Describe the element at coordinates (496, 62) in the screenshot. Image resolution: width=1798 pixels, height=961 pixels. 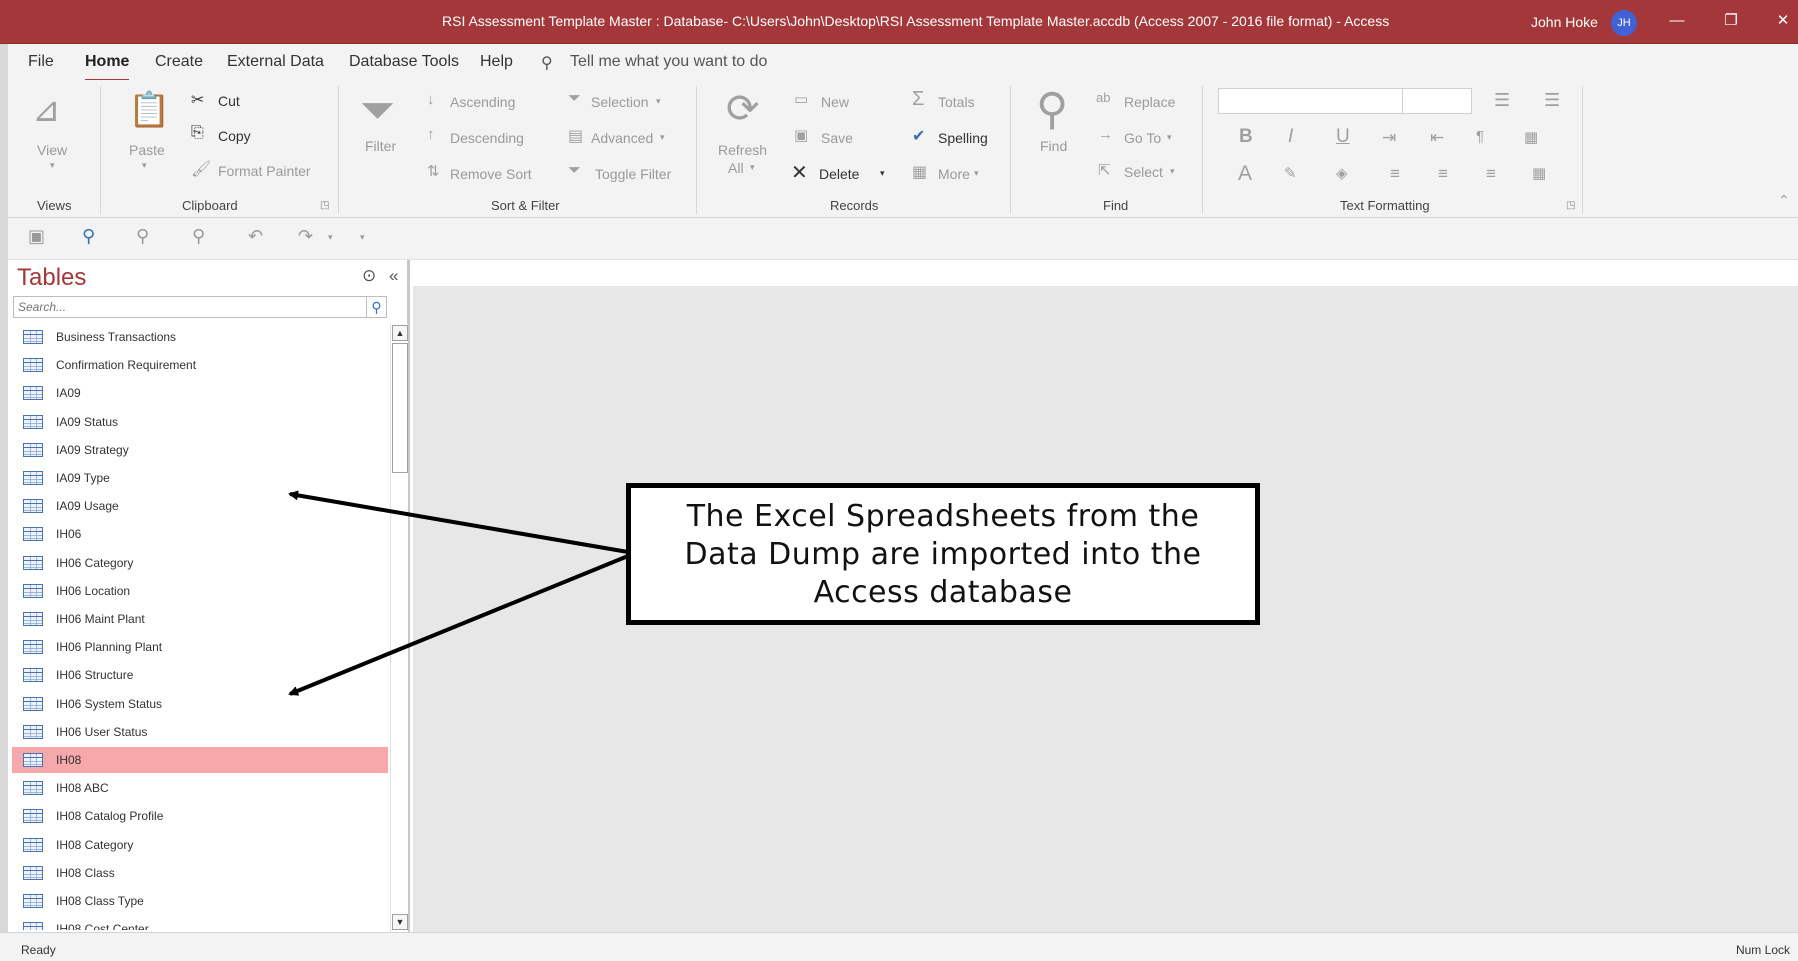
I see `tab-help: Help` at that location.